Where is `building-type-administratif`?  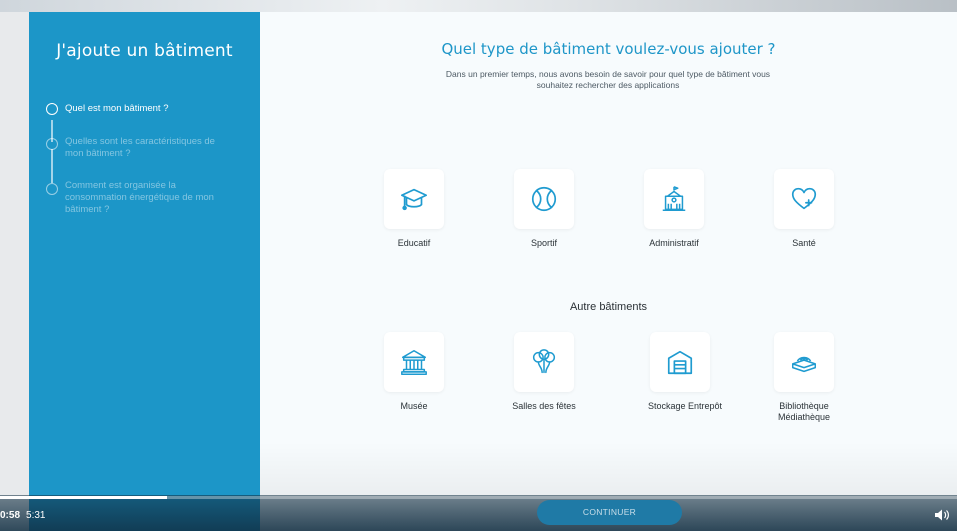
building-type-administratif is located at coordinates (674, 199).